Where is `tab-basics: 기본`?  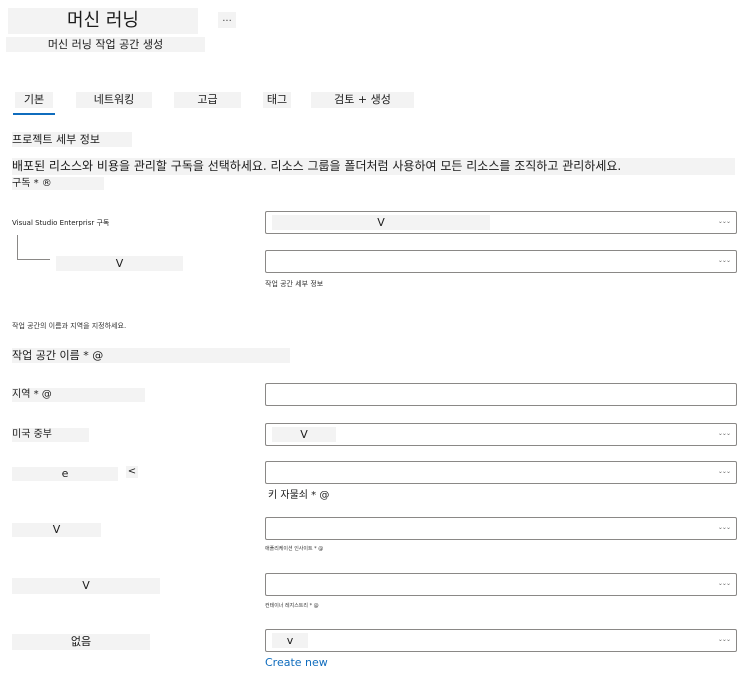 tab-basics: 기본 is located at coordinates (34, 100).